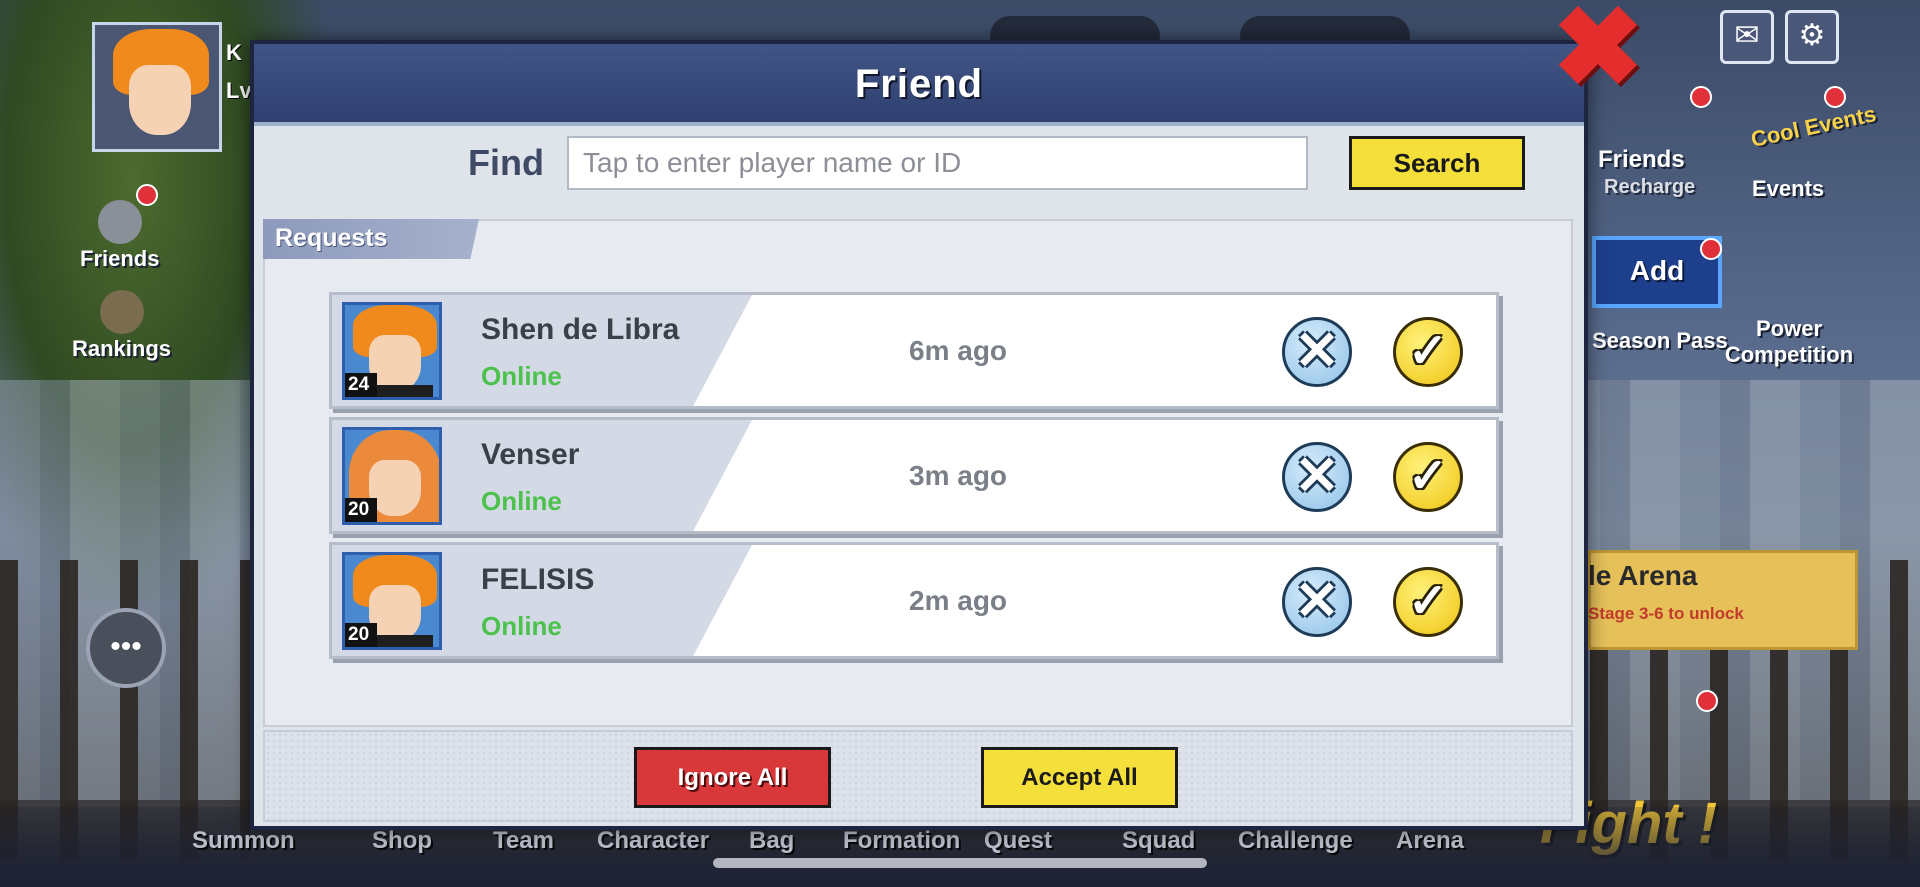 The image size is (1920, 887). What do you see at coordinates (119, 222) in the screenshot?
I see `friends-icon` at bounding box center [119, 222].